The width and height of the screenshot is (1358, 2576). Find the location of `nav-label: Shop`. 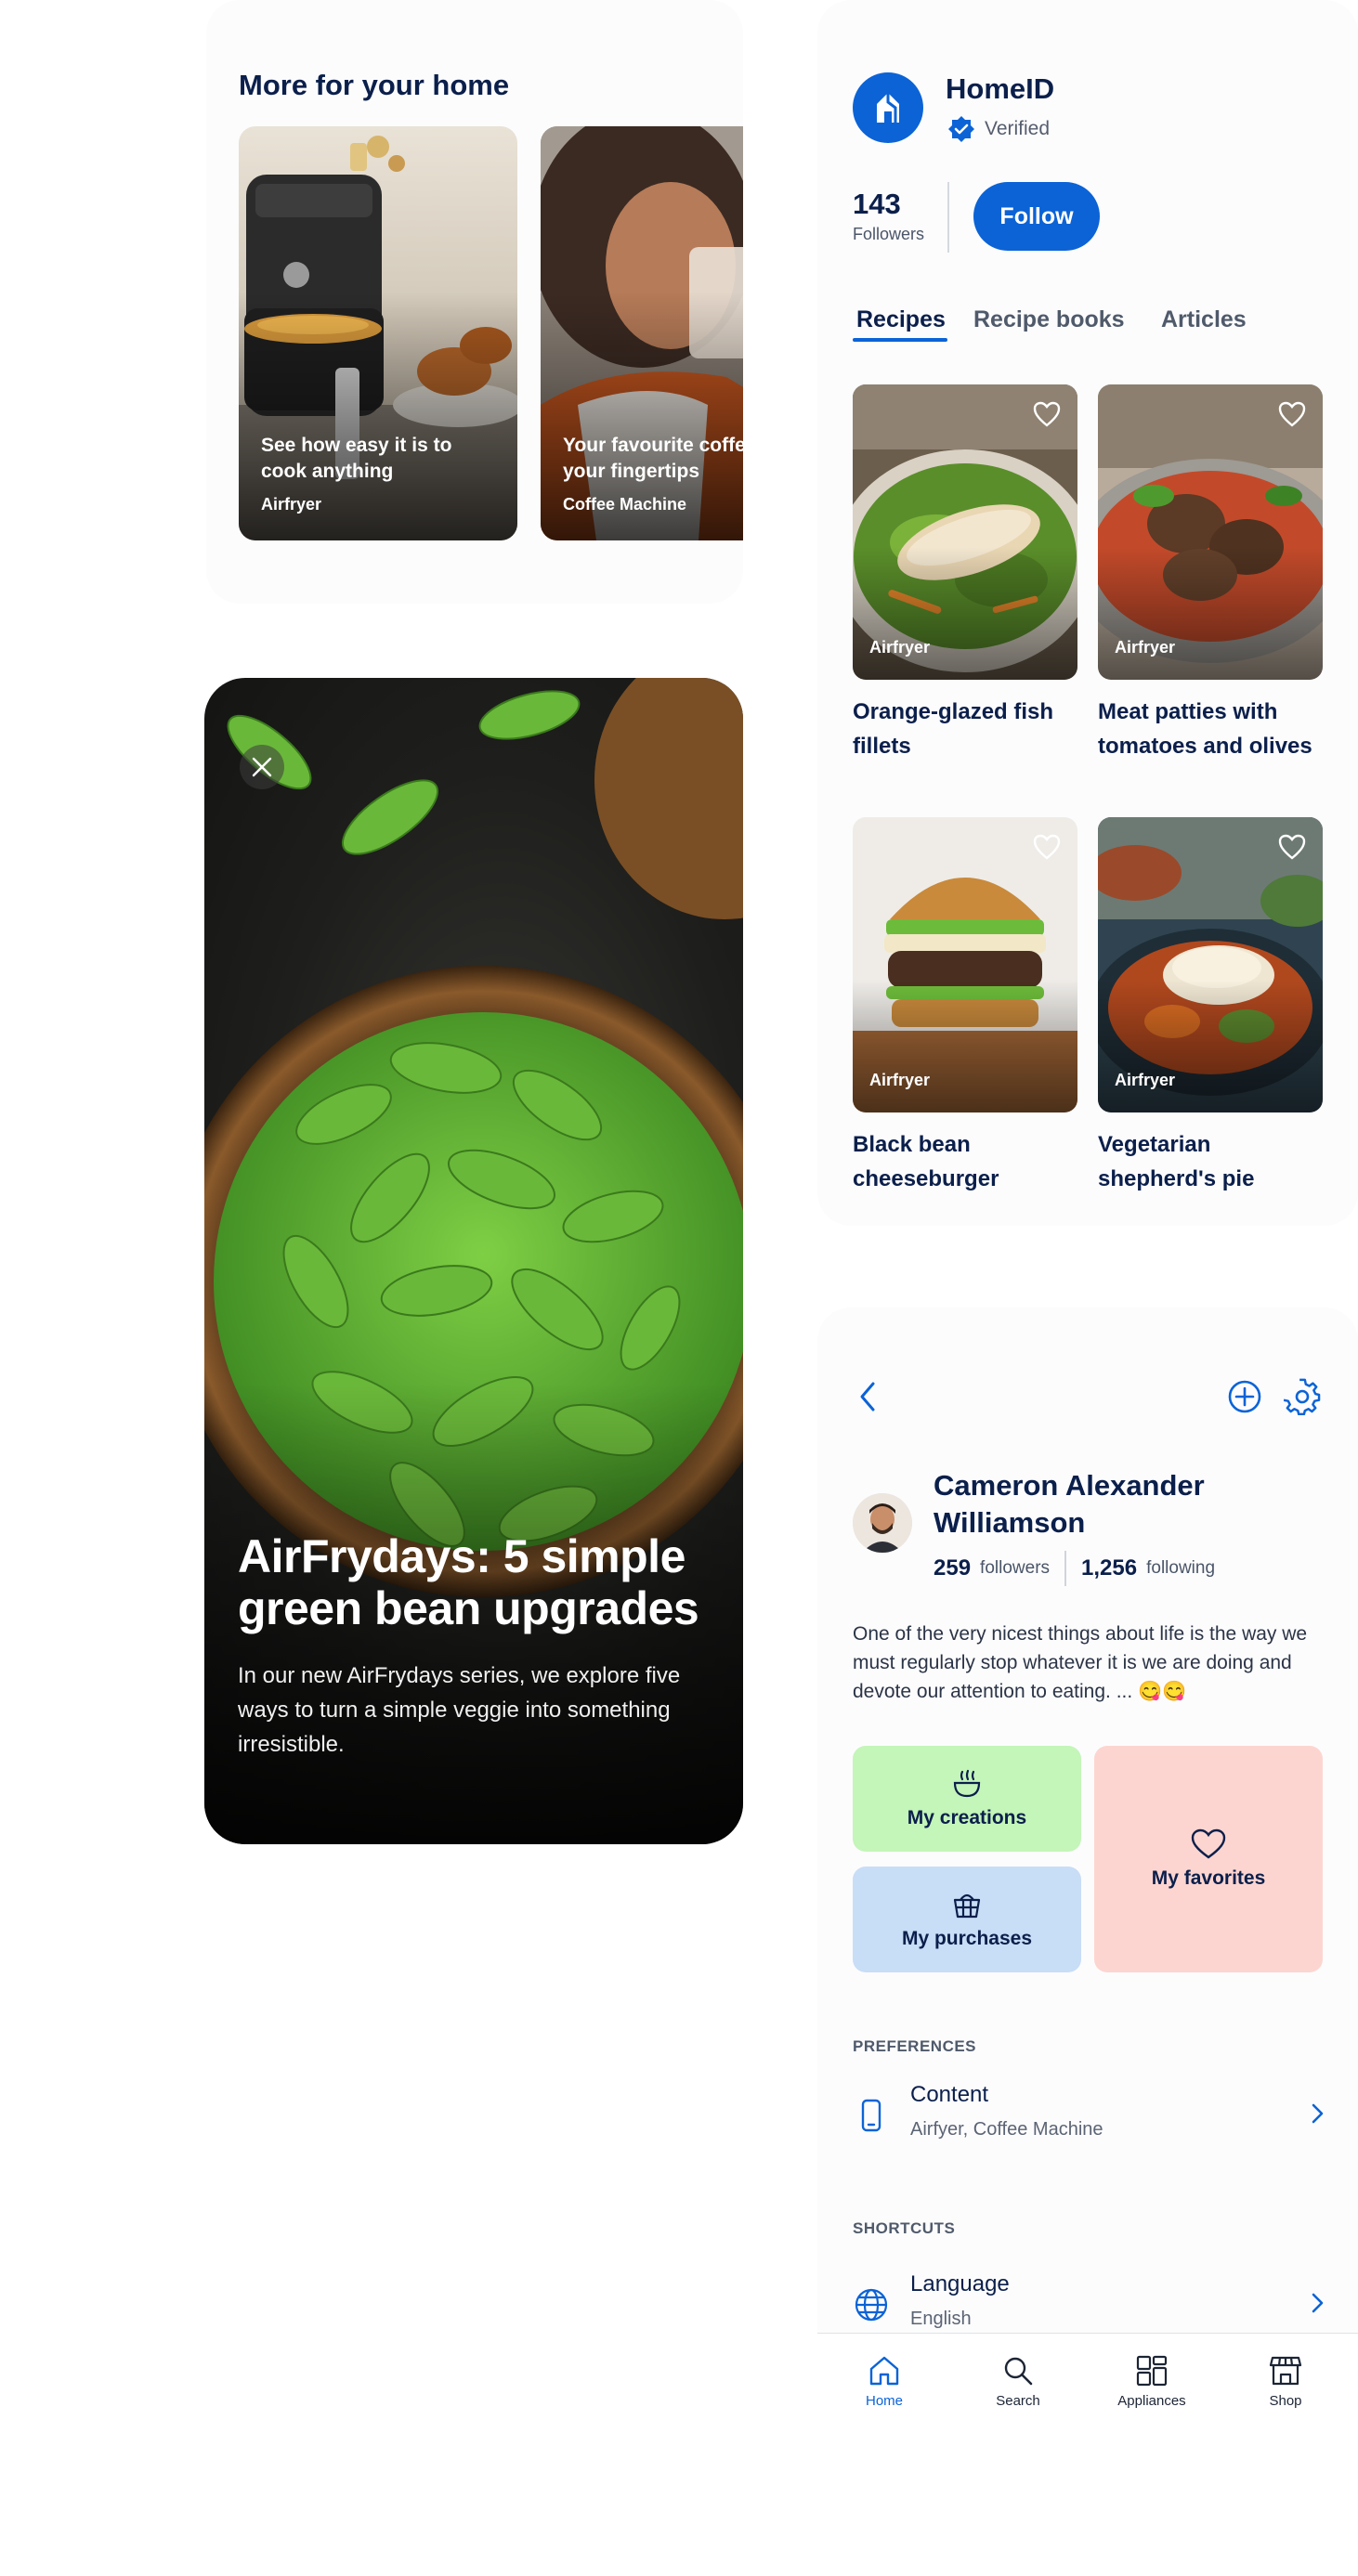

nav-label: Shop is located at coordinates (1285, 2401).